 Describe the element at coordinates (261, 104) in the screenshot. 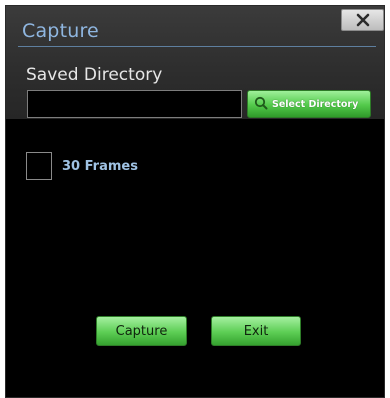

I see `search-icon` at that location.